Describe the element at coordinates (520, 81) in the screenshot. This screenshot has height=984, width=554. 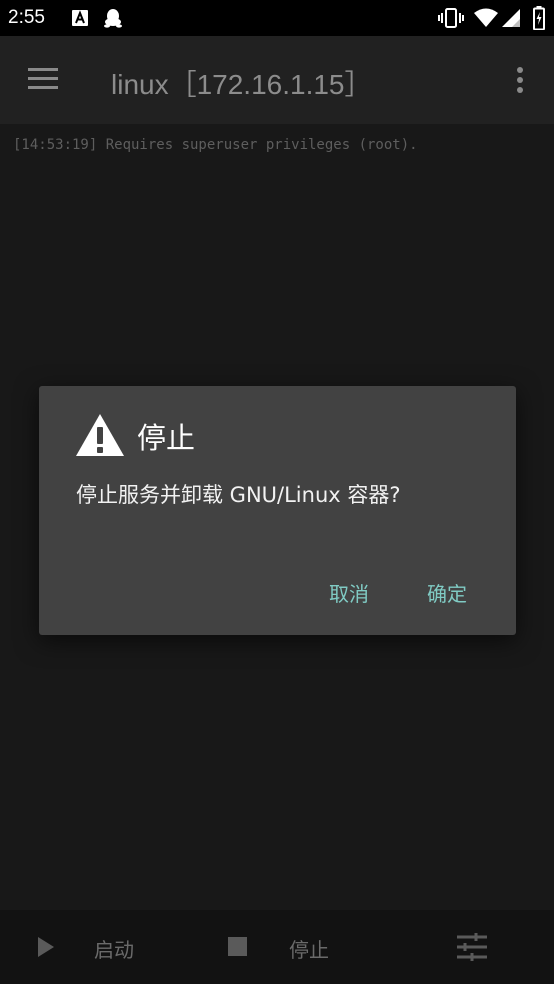
I see `overflow-menu-icon` at that location.